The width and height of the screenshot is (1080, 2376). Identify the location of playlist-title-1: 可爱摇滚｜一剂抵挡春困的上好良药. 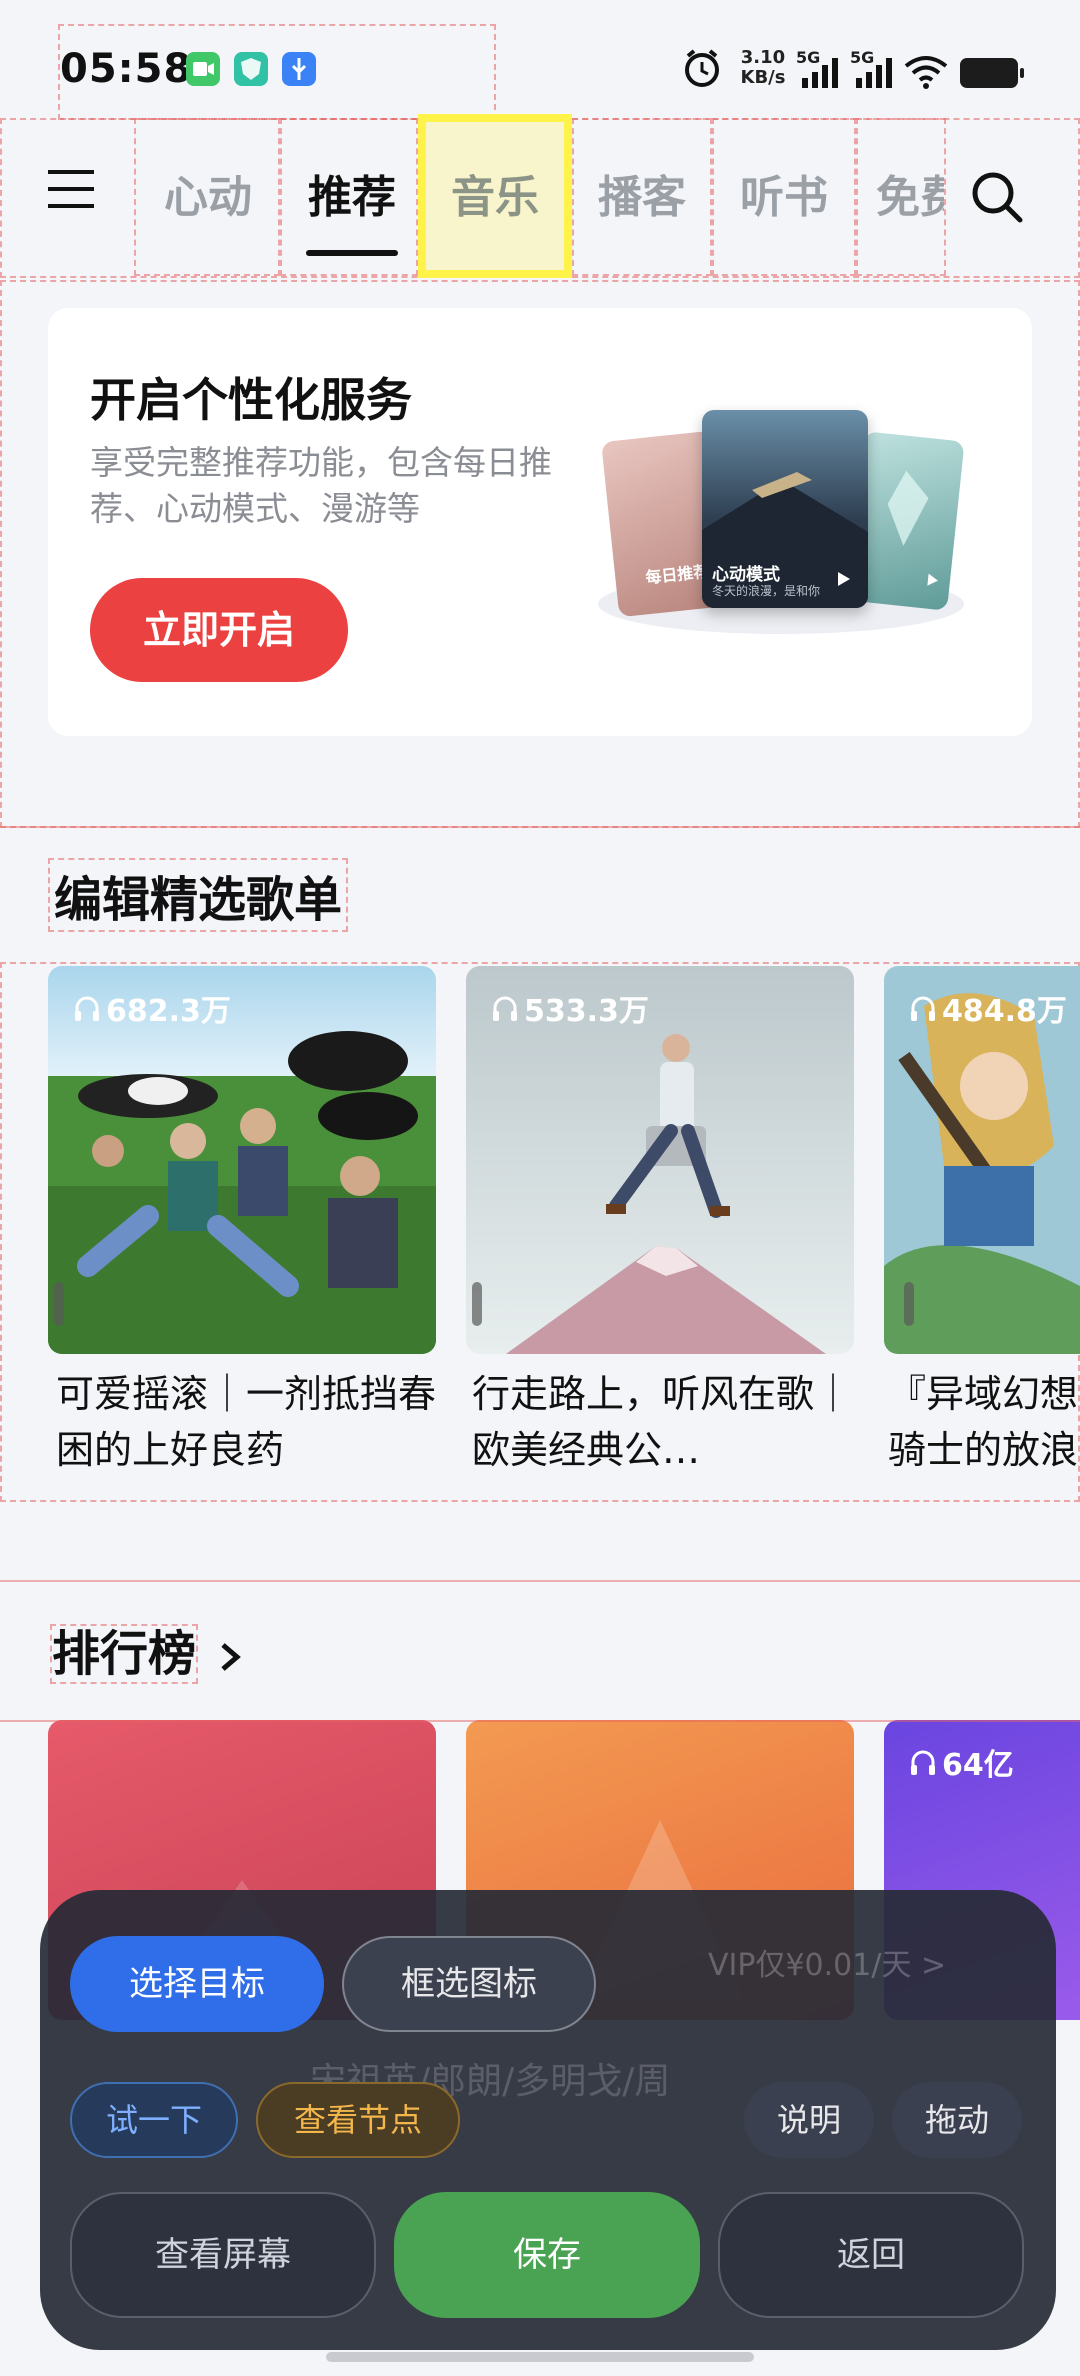
(250, 1425).